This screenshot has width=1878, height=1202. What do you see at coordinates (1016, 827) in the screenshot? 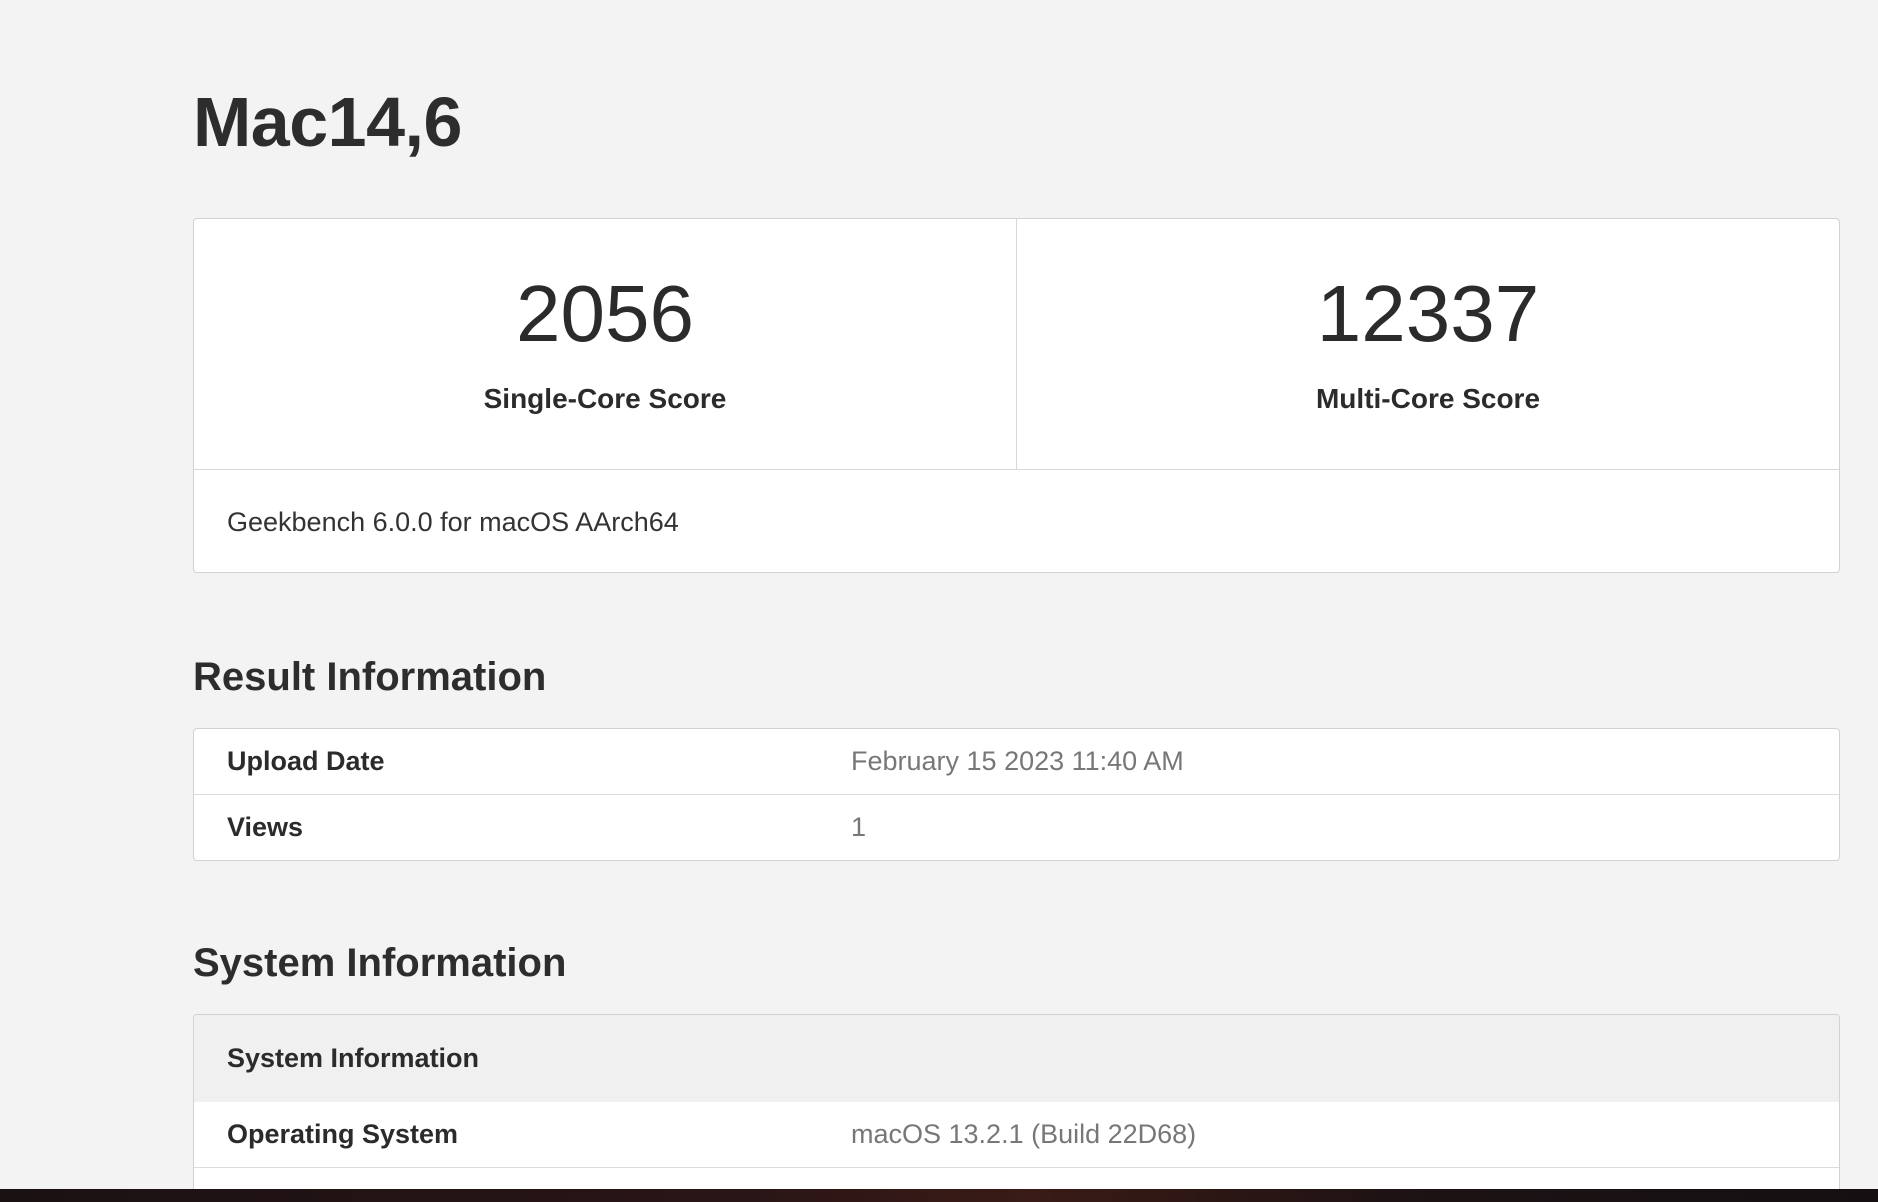
I see `table-row: Views 1` at bounding box center [1016, 827].